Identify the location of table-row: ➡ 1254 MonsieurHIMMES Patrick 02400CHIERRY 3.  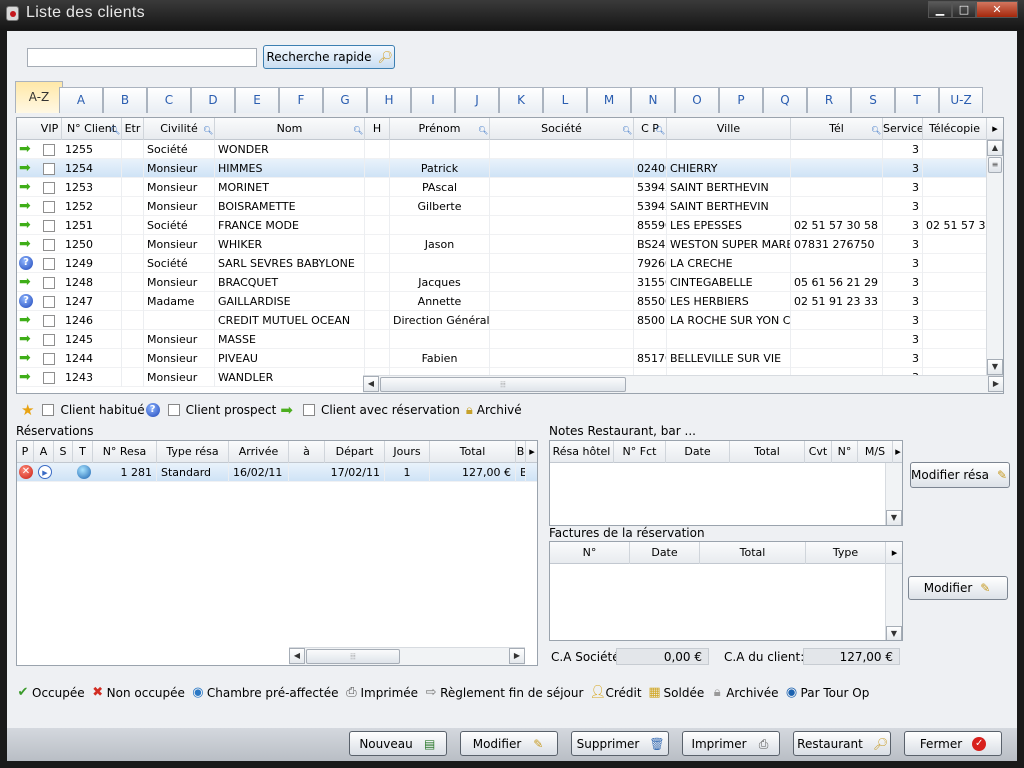
(502, 168).